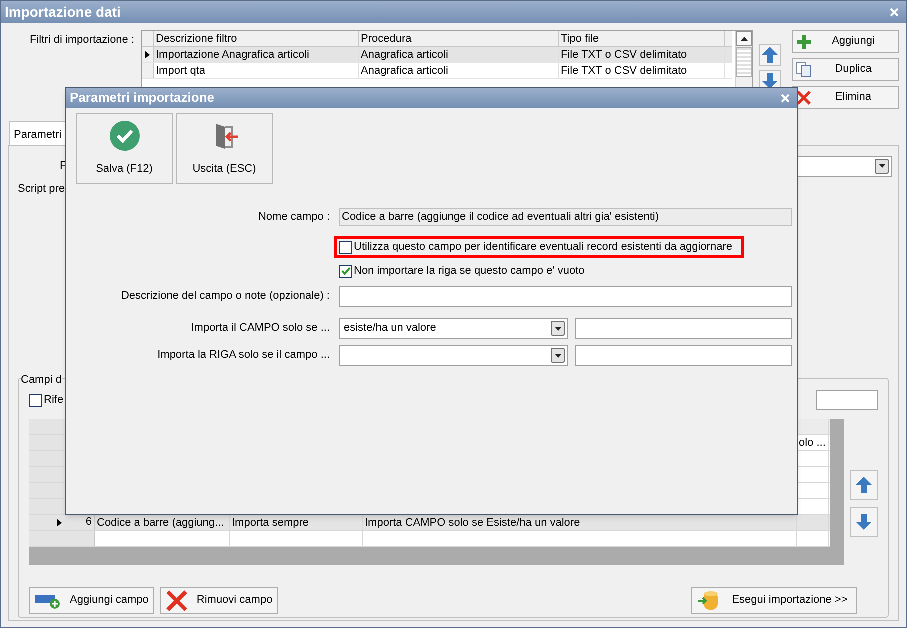 The image size is (907, 628). I want to click on scroll-thumb, so click(744, 62).